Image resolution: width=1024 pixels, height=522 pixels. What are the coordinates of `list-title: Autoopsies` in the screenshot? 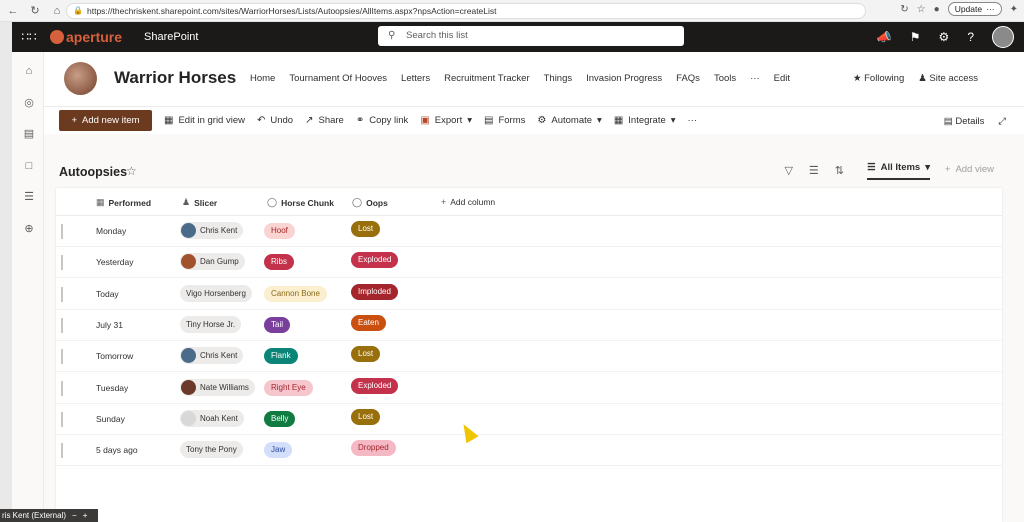 It's located at (93, 172).